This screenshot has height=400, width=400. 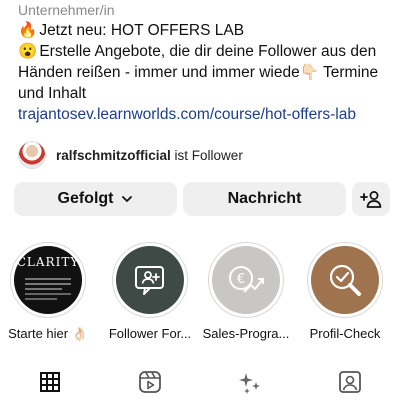 I want to click on tab-posts, so click(x=50, y=382).